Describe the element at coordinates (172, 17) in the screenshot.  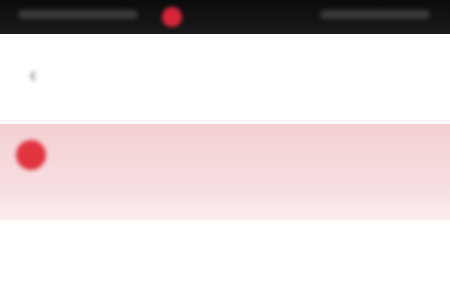
I see `recording-indicator-icon` at that location.